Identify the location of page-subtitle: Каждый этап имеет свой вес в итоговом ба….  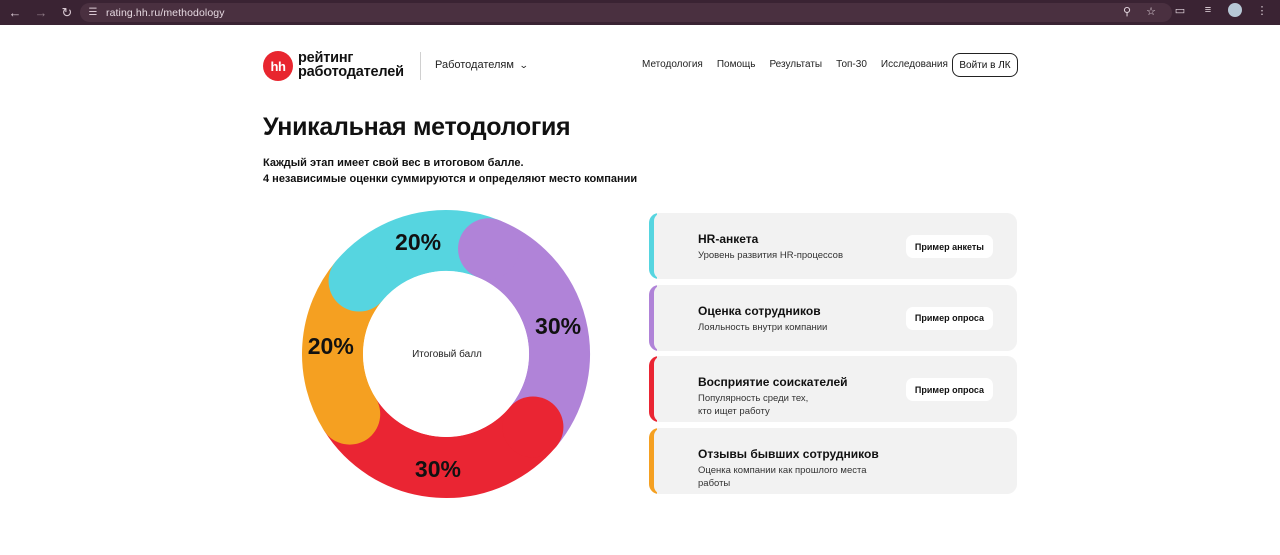
(450, 171).